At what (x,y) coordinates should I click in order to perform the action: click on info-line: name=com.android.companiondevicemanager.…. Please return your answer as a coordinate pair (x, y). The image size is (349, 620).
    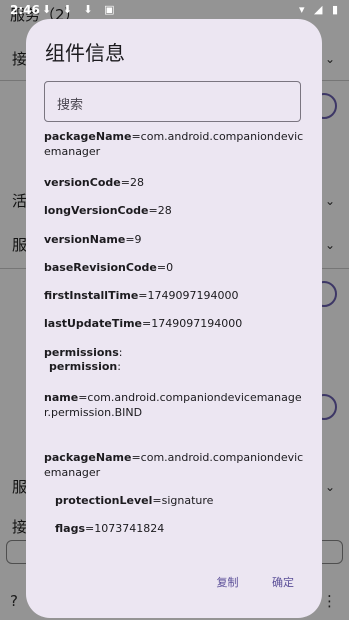
    Looking at the image, I should click on (173, 405).